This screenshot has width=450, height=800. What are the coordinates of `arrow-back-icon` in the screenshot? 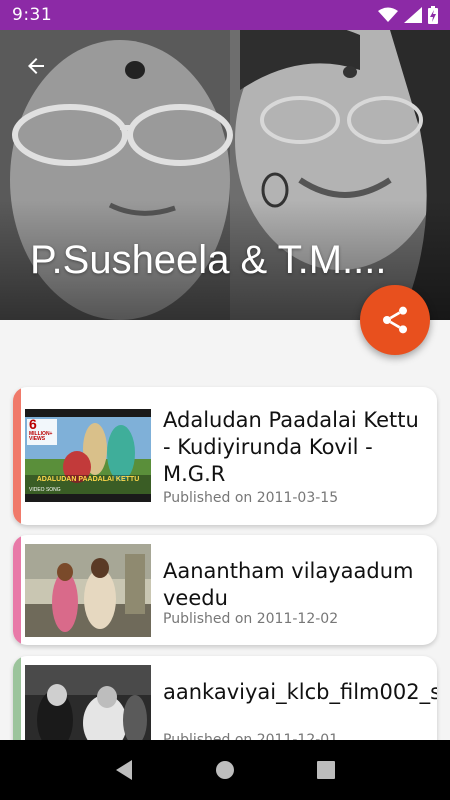 It's located at (36, 66).